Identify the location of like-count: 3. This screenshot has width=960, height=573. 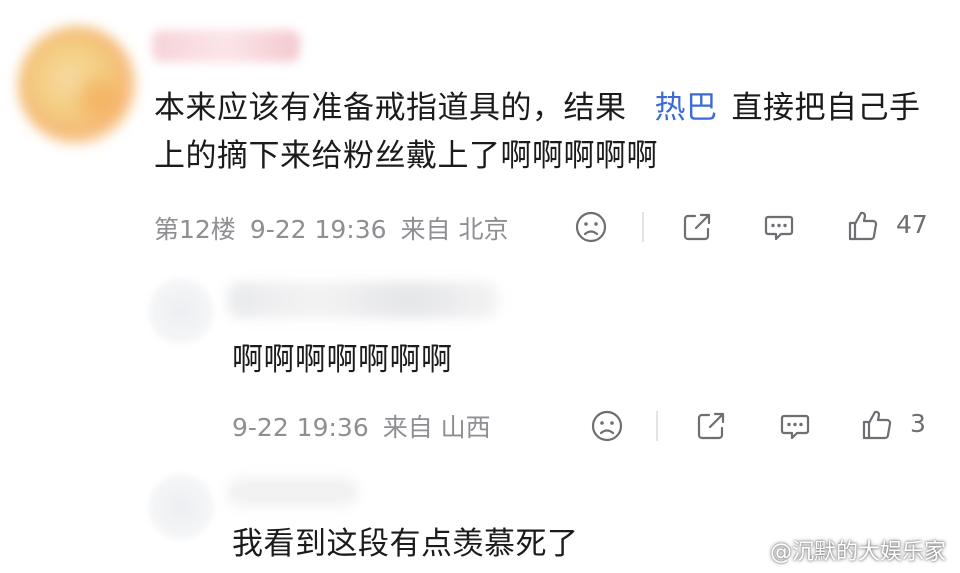
(918, 423).